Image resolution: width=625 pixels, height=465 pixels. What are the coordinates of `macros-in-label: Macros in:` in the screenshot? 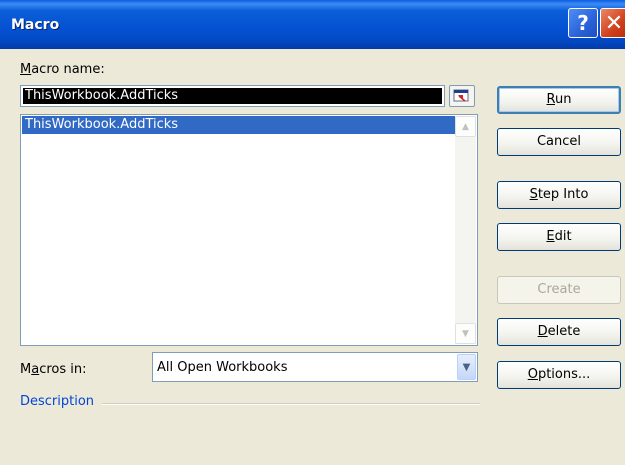 It's located at (53, 369).